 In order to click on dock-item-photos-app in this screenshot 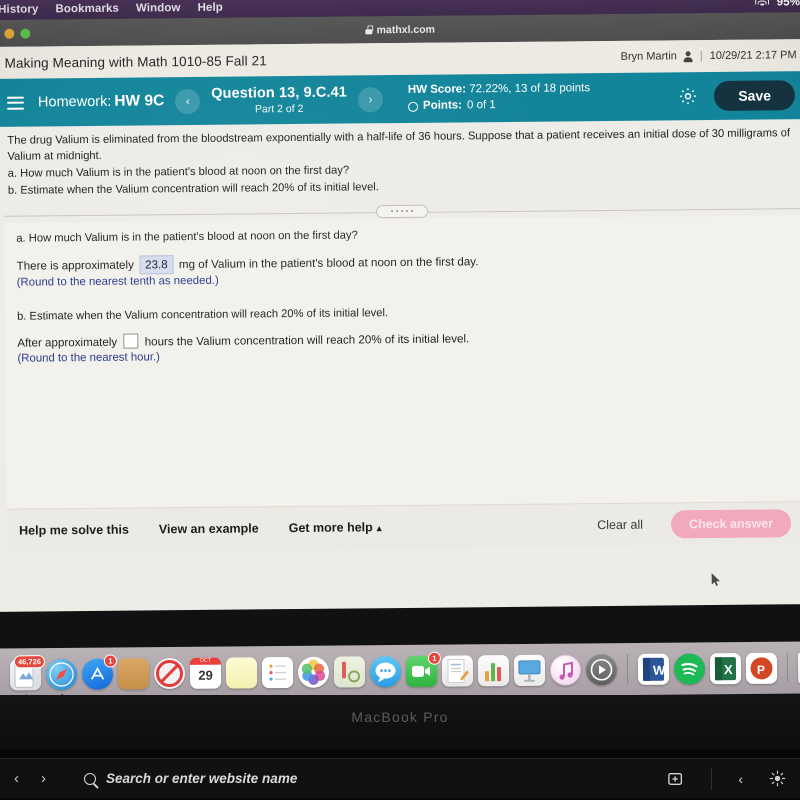, I will do `click(313, 672)`.